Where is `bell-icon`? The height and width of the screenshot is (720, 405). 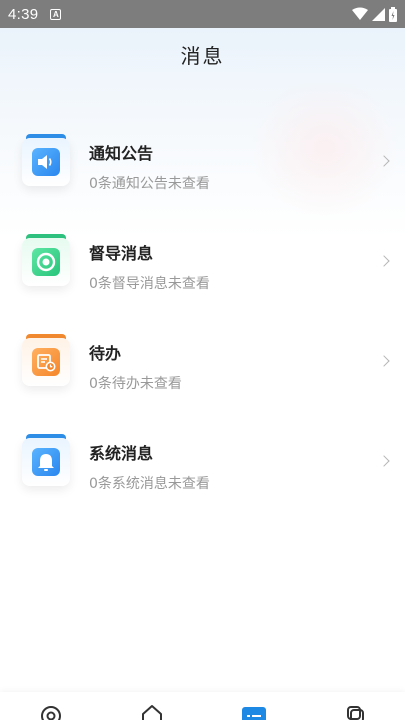
bell-icon is located at coordinates (46, 462).